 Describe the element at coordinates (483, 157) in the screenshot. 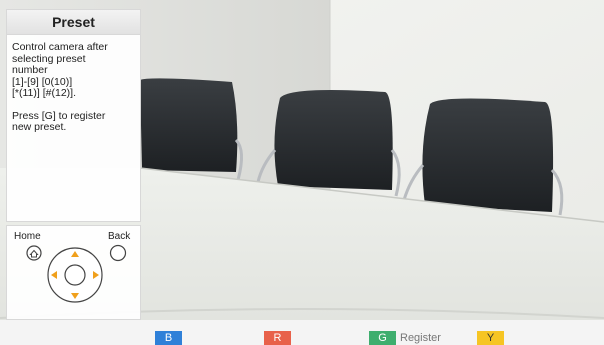

I see `chair-right` at that location.